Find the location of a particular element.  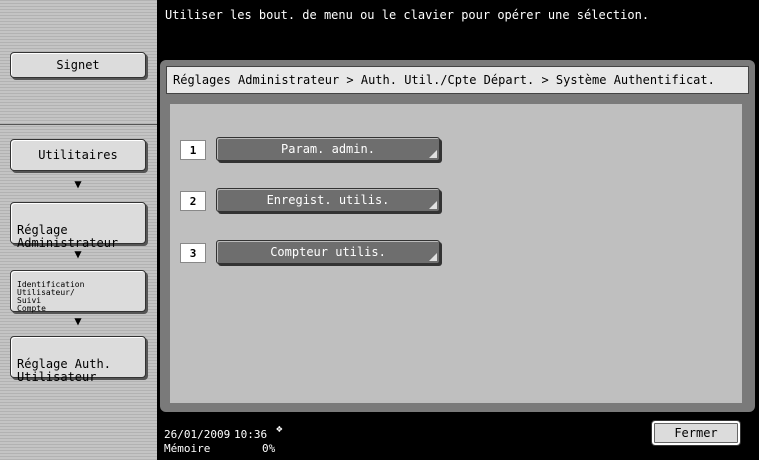

menu-button-label: Param. admin. is located at coordinates (328, 149).